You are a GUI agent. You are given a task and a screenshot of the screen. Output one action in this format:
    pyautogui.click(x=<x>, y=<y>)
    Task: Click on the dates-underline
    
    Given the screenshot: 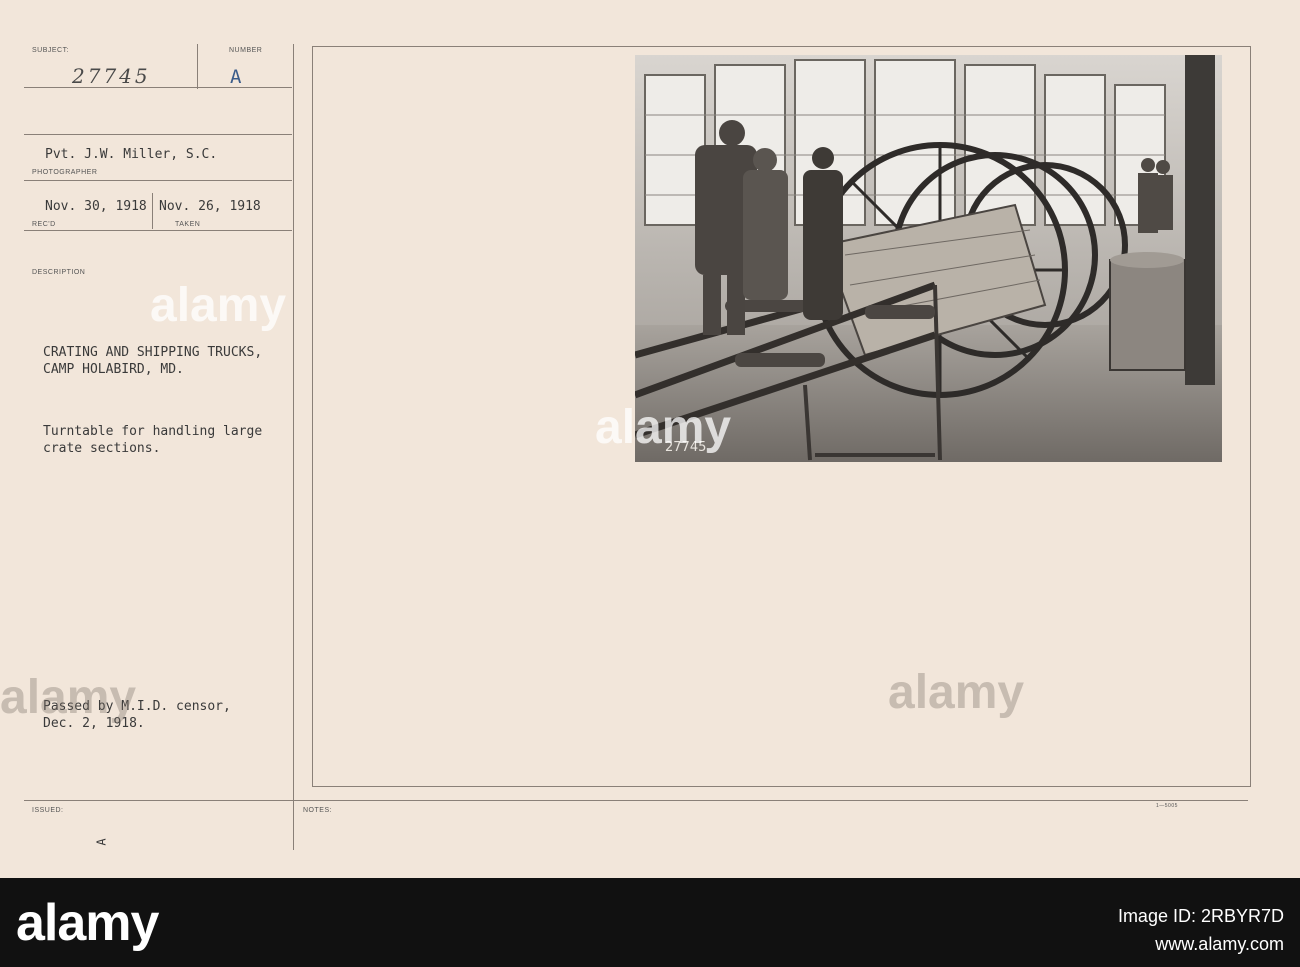 What is the action you would take?
    pyautogui.click(x=158, y=230)
    